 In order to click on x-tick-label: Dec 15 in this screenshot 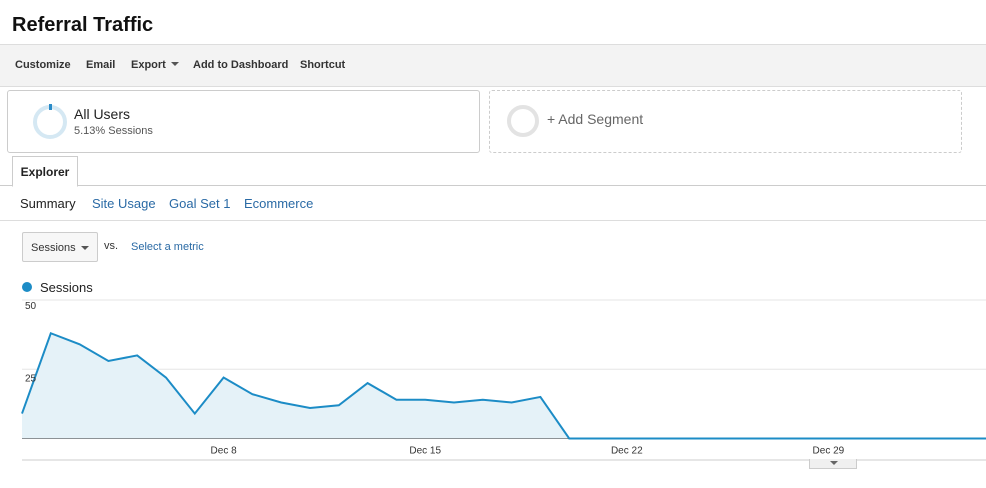, I will do `click(425, 451)`.